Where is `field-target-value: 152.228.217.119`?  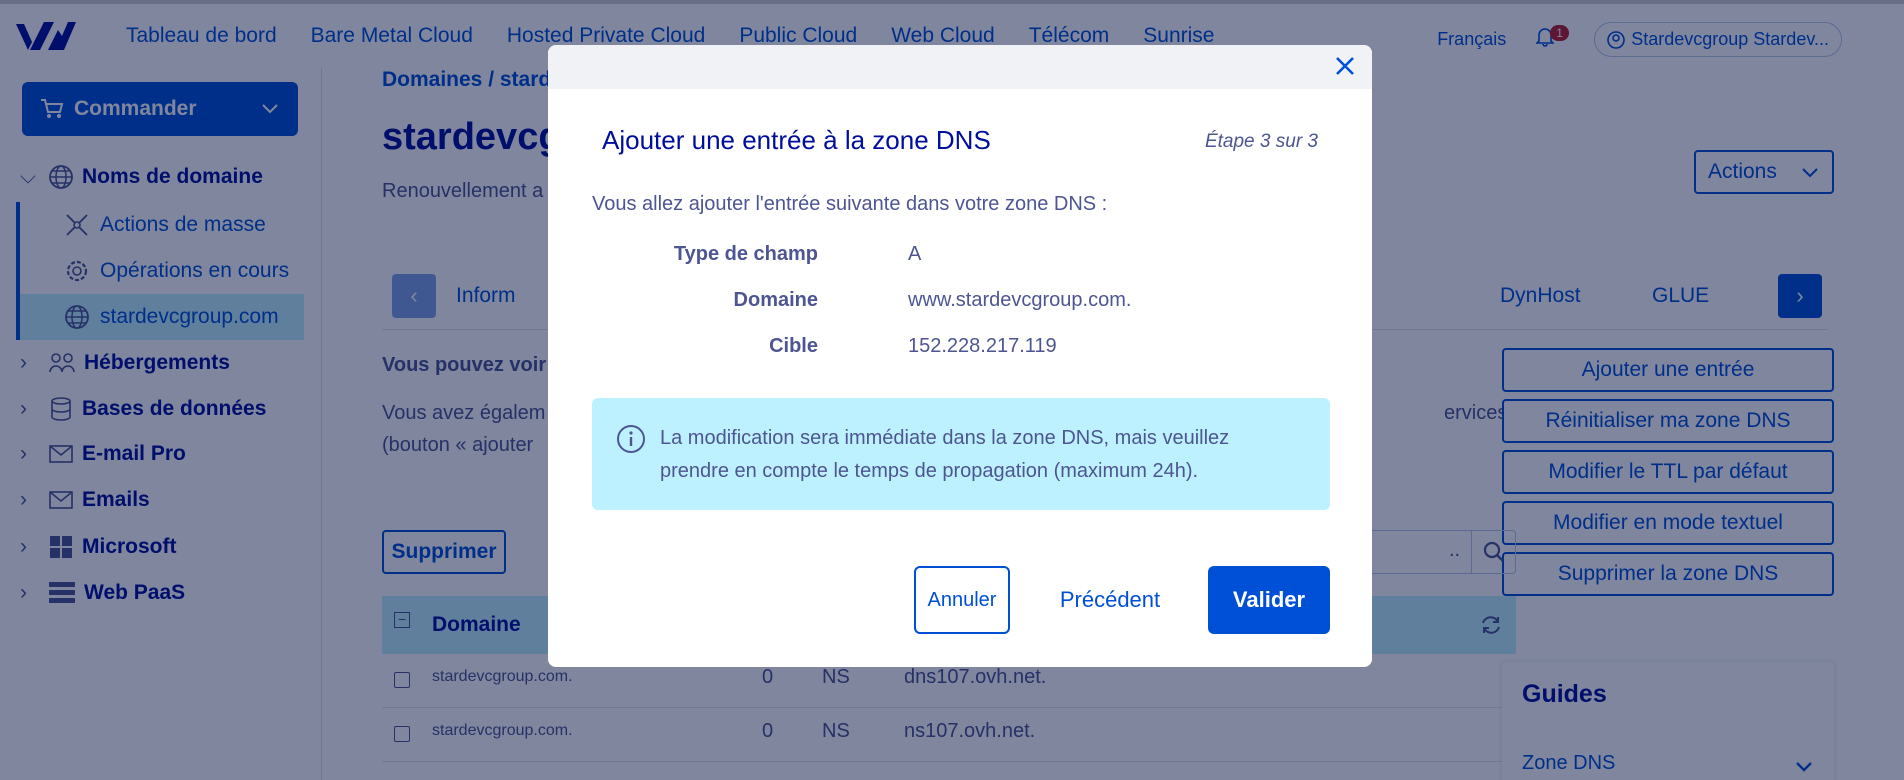 field-target-value: 152.228.217.119 is located at coordinates (982, 346).